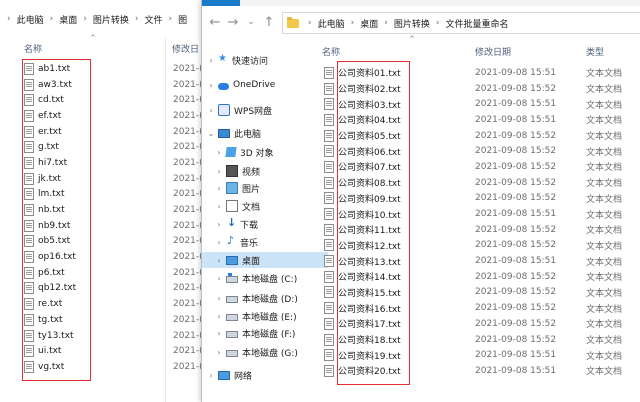 This screenshot has width=640, height=402. I want to click on up-arrow-icon: ↑, so click(269, 22).